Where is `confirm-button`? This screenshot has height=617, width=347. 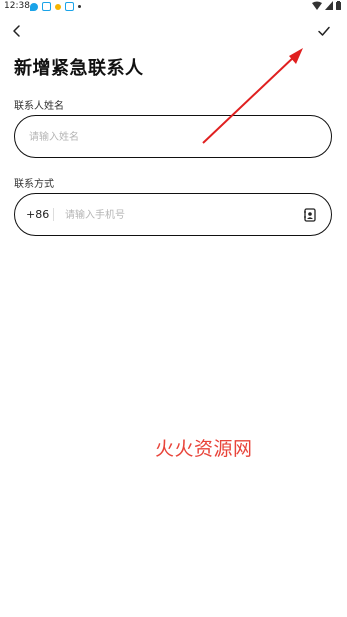 confirm-button is located at coordinates (324, 31).